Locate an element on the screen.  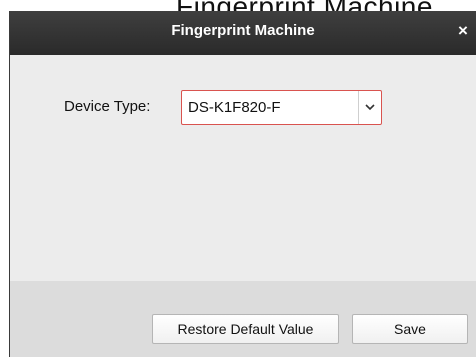
device-type-dropdown-button is located at coordinates (369, 107).